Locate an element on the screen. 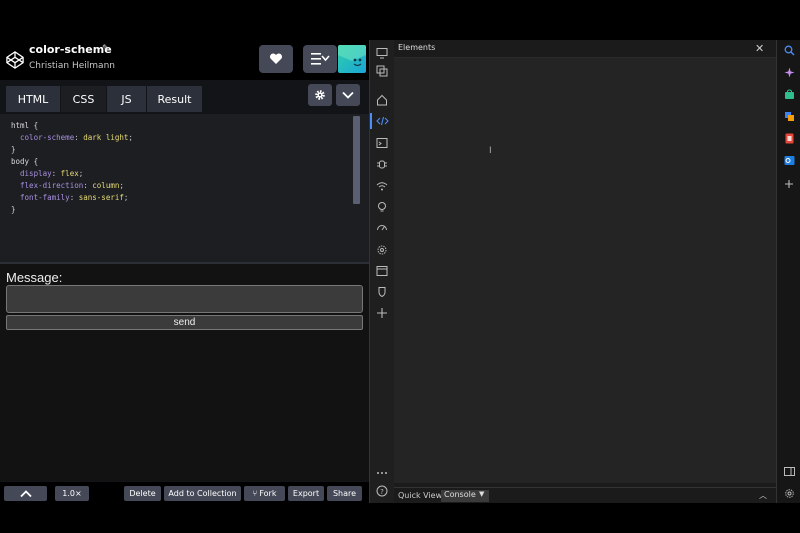 The image size is (800, 533). active-tool-indicator is located at coordinates (371, 121).